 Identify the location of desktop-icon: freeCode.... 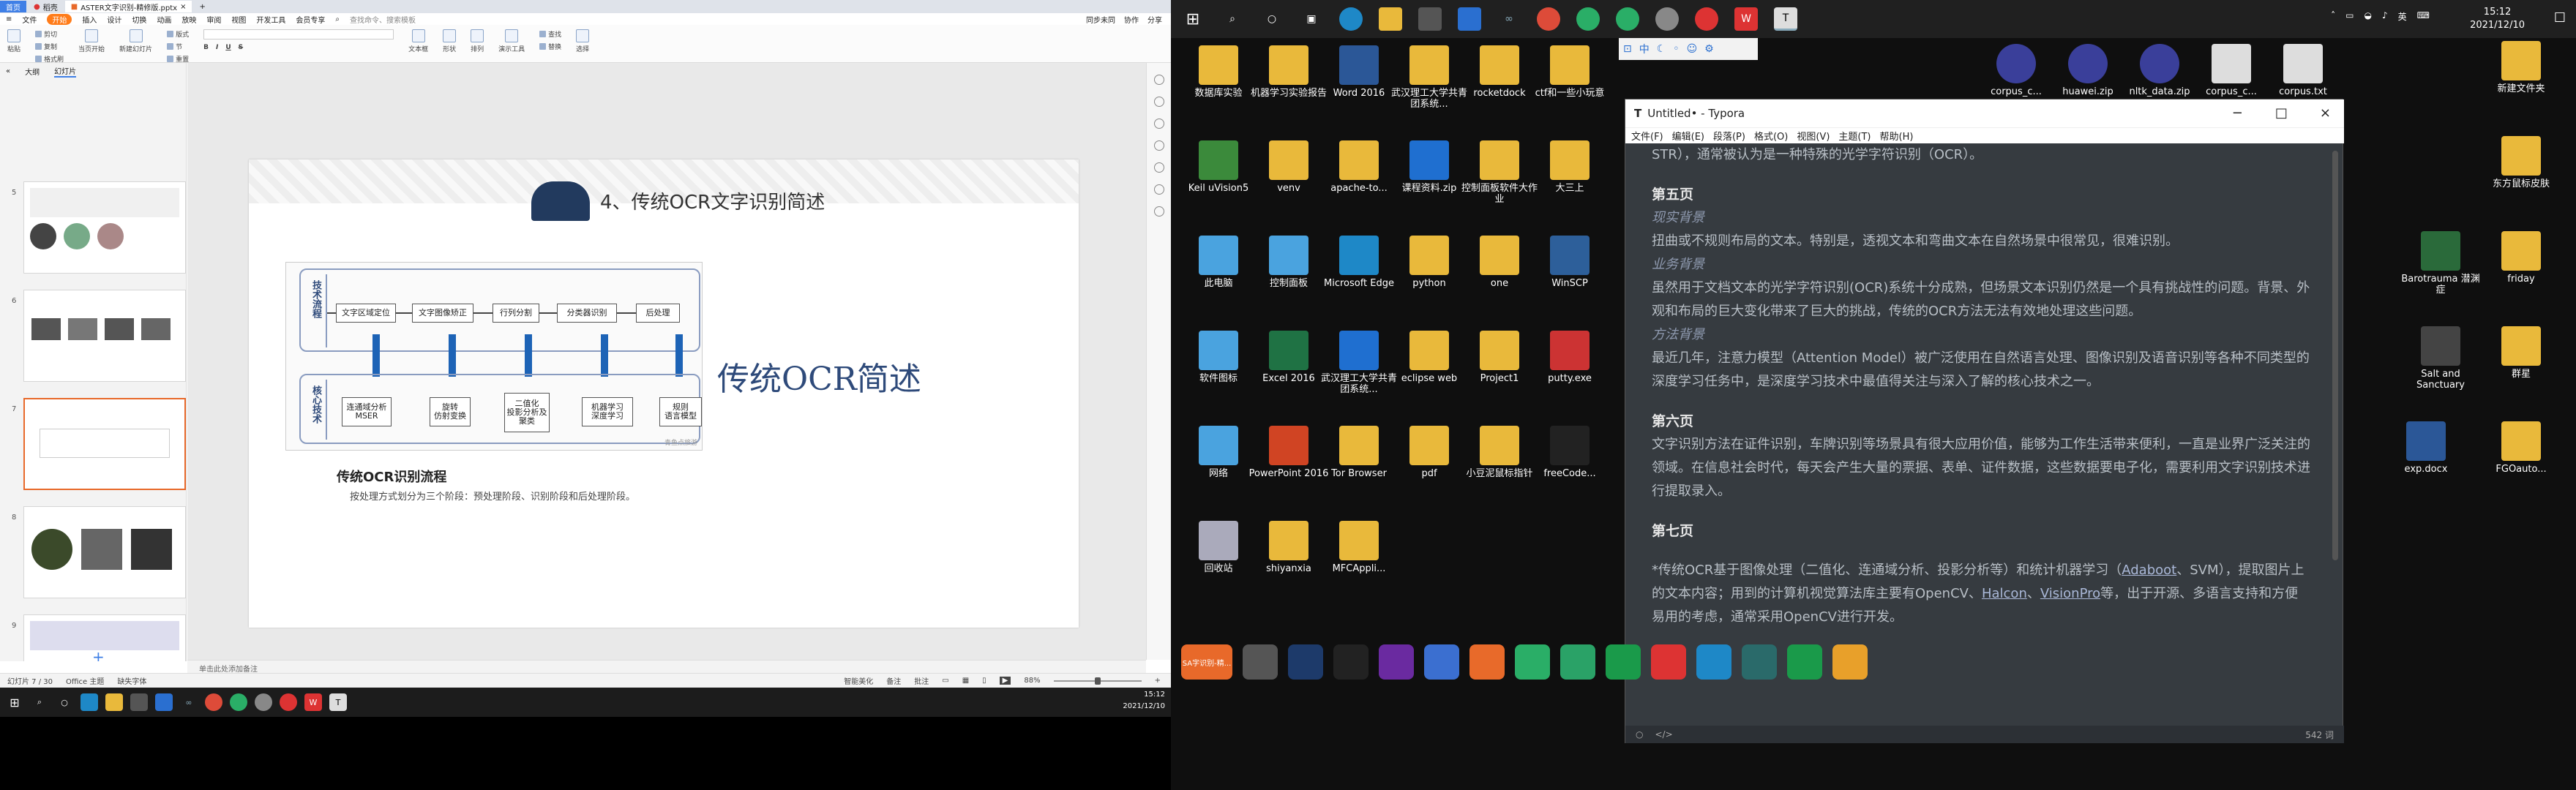
(1570, 453).